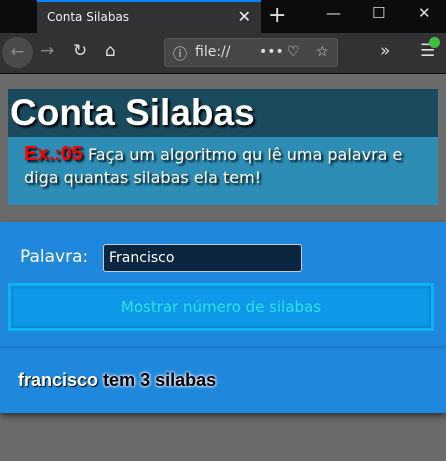 This screenshot has height=461, width=446. Describe the element at coordinates (149, 16) in the screenshot. I see `browser-tab: Conta Silabas ✕` at that location.